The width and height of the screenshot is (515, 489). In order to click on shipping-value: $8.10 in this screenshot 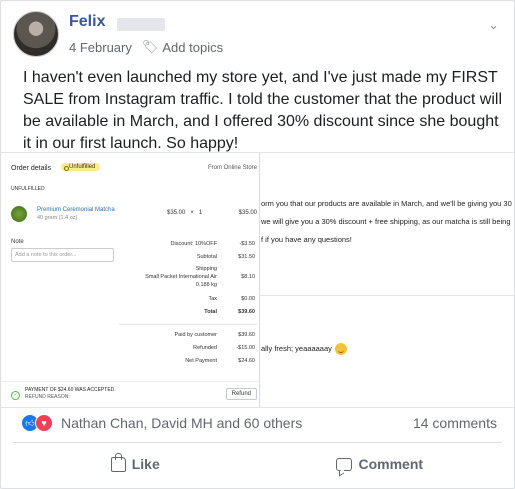, I will do `click(248, 277)`.